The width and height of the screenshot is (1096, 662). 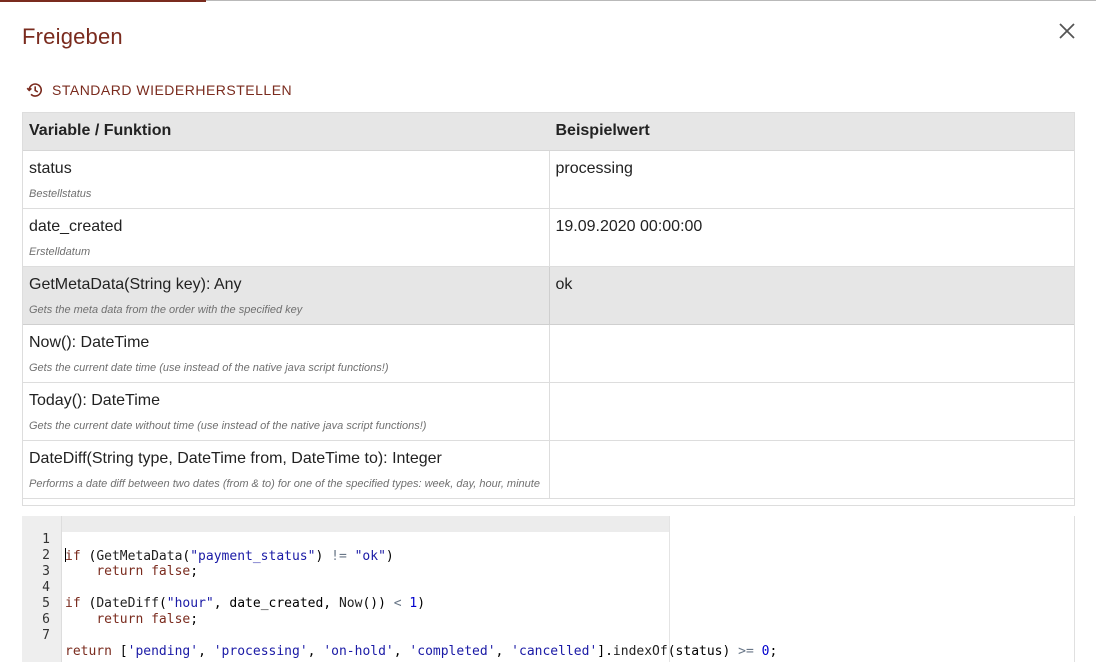 I want to click on close-button, so click(x=1067, y=31).